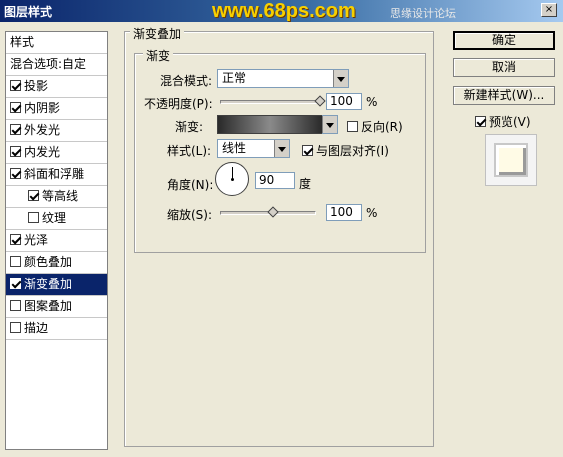 This screenshot has height=457, width=563. What do you see at coordinates (344, 101) in the screenshot?
I see `opacity-input: 100` at bounding box center [344, 101].